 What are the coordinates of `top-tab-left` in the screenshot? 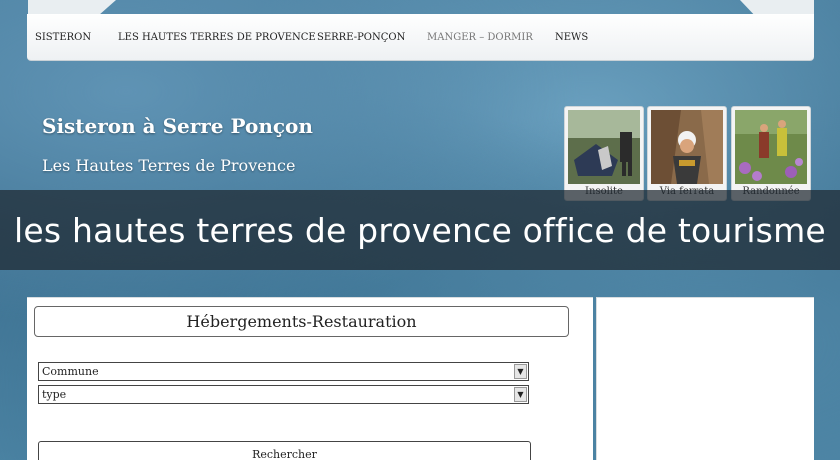 It's located at (72, 7).